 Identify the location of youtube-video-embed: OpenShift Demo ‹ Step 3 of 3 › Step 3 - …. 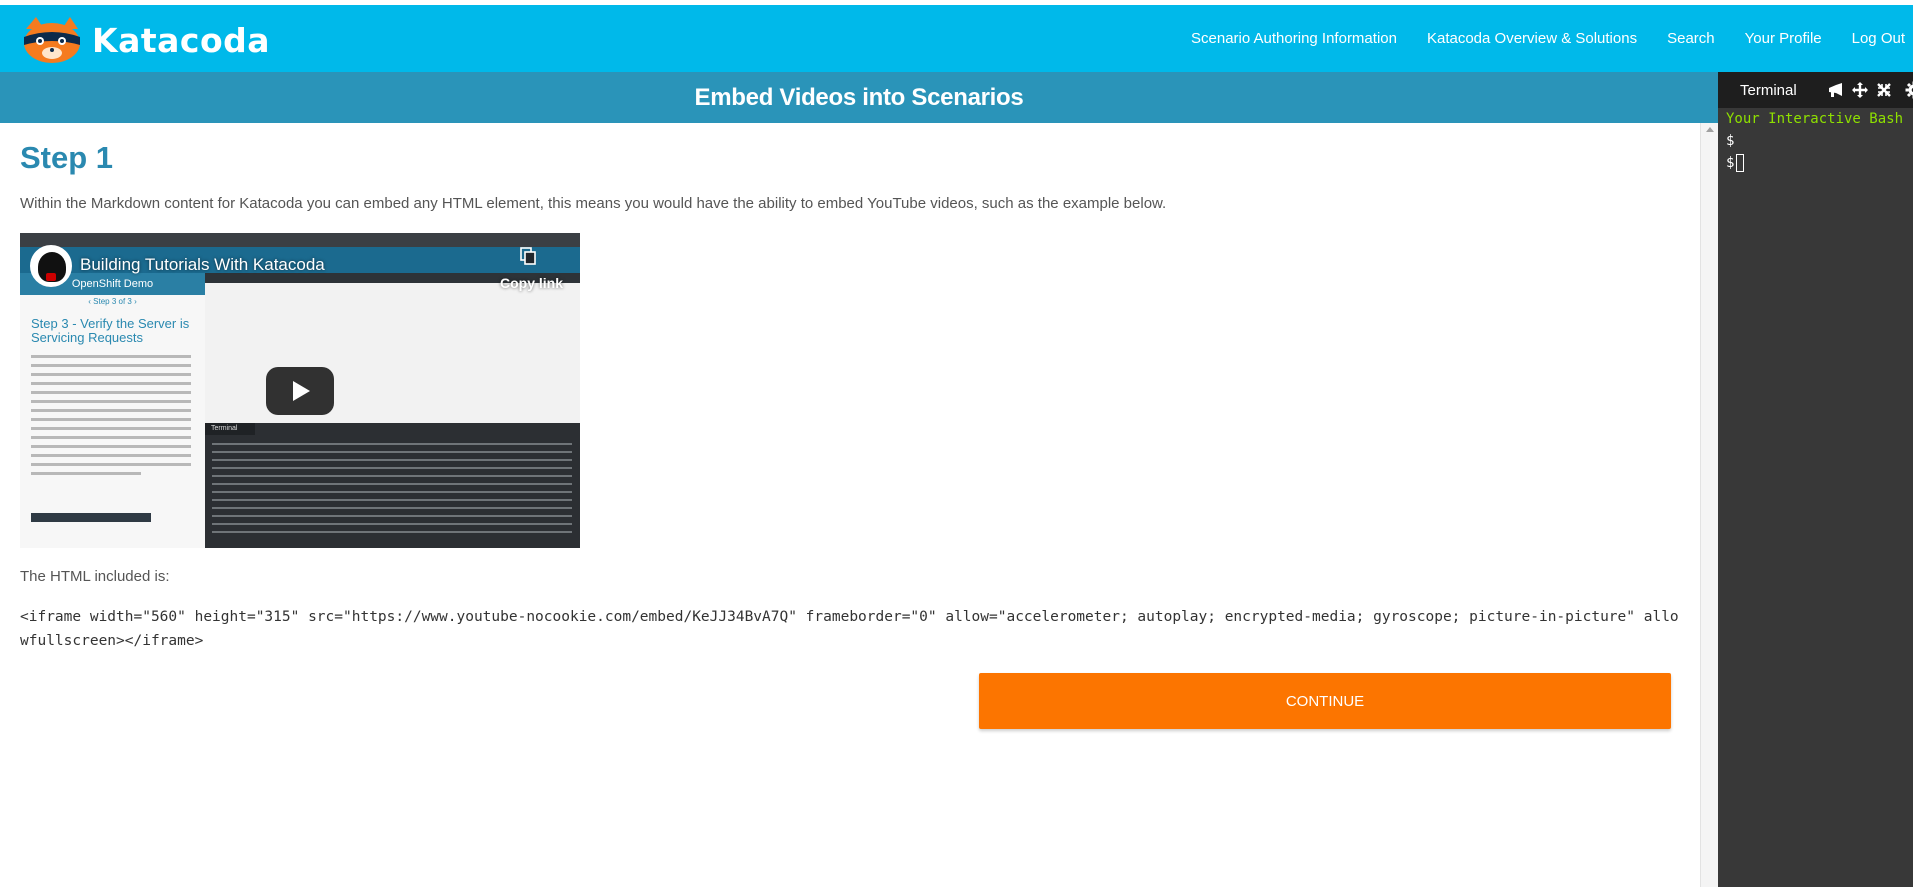
(300, 390).